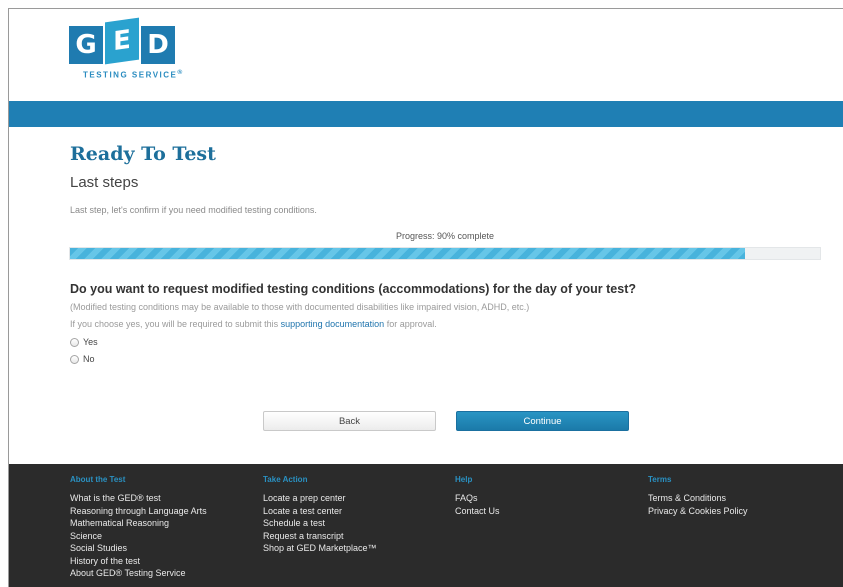  Describe the element at coordinates (138, 536) in the screenshot. I see `footer-link: Science` at that location.